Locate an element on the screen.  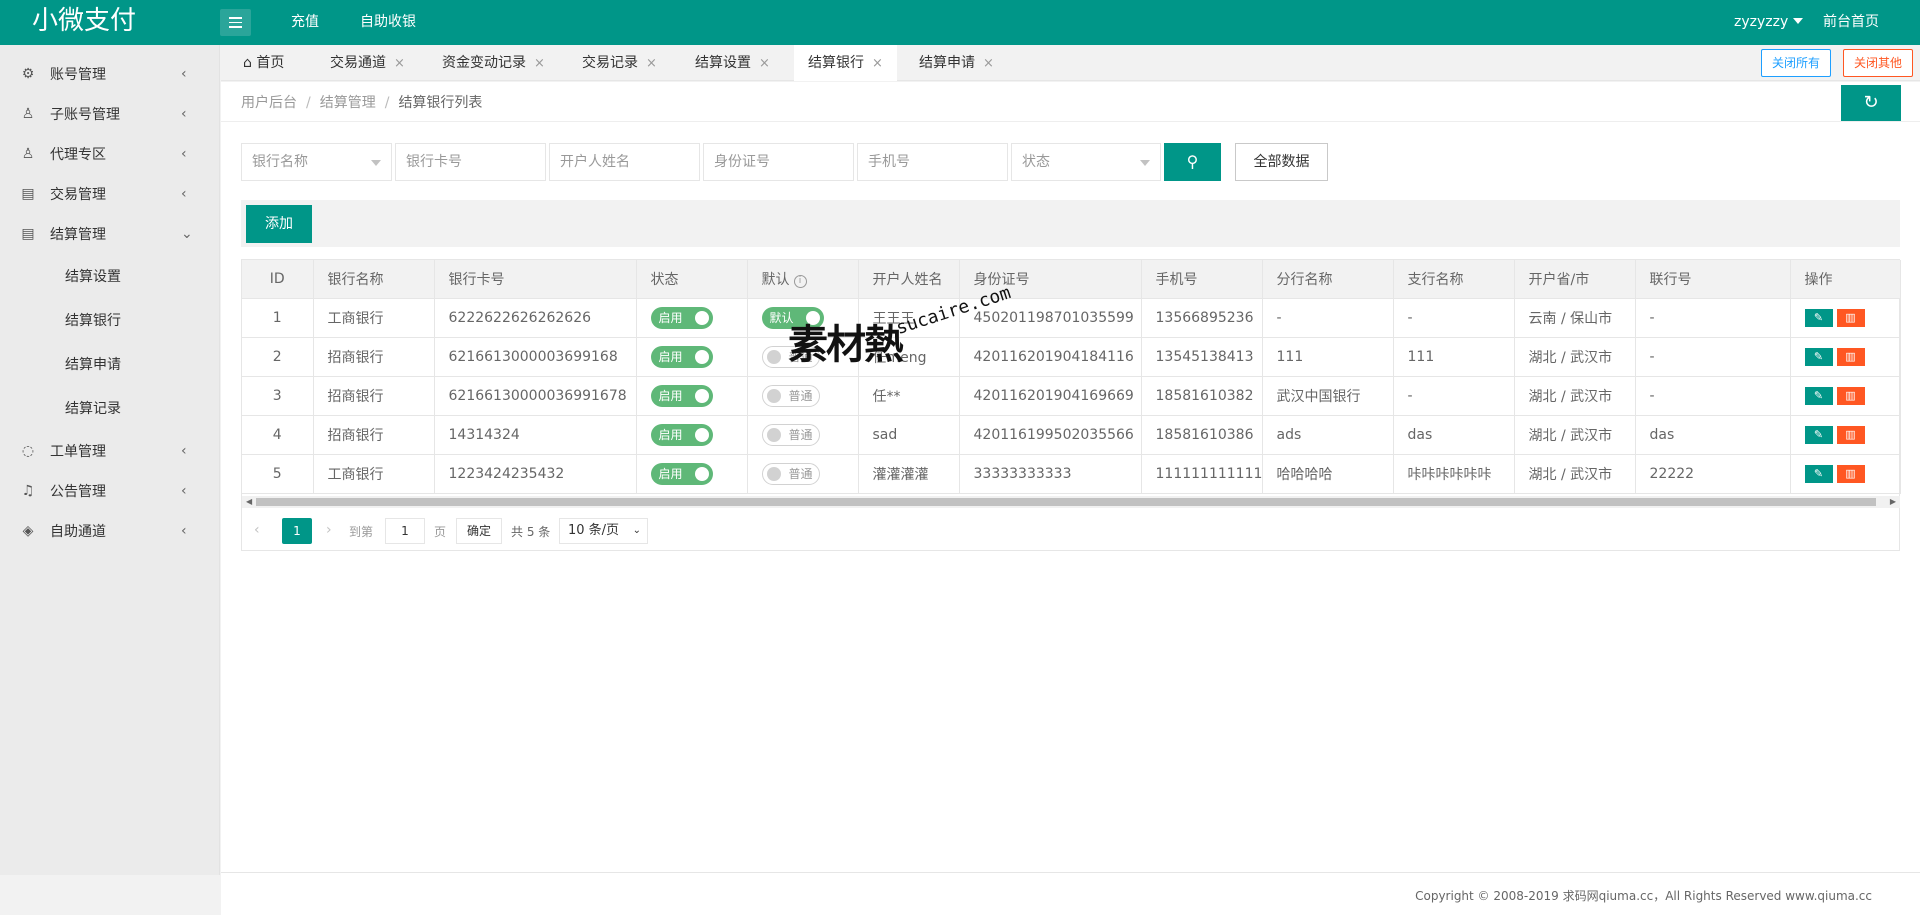
col-header-region: 开户省/市 is located at coordinates (1575, 279).